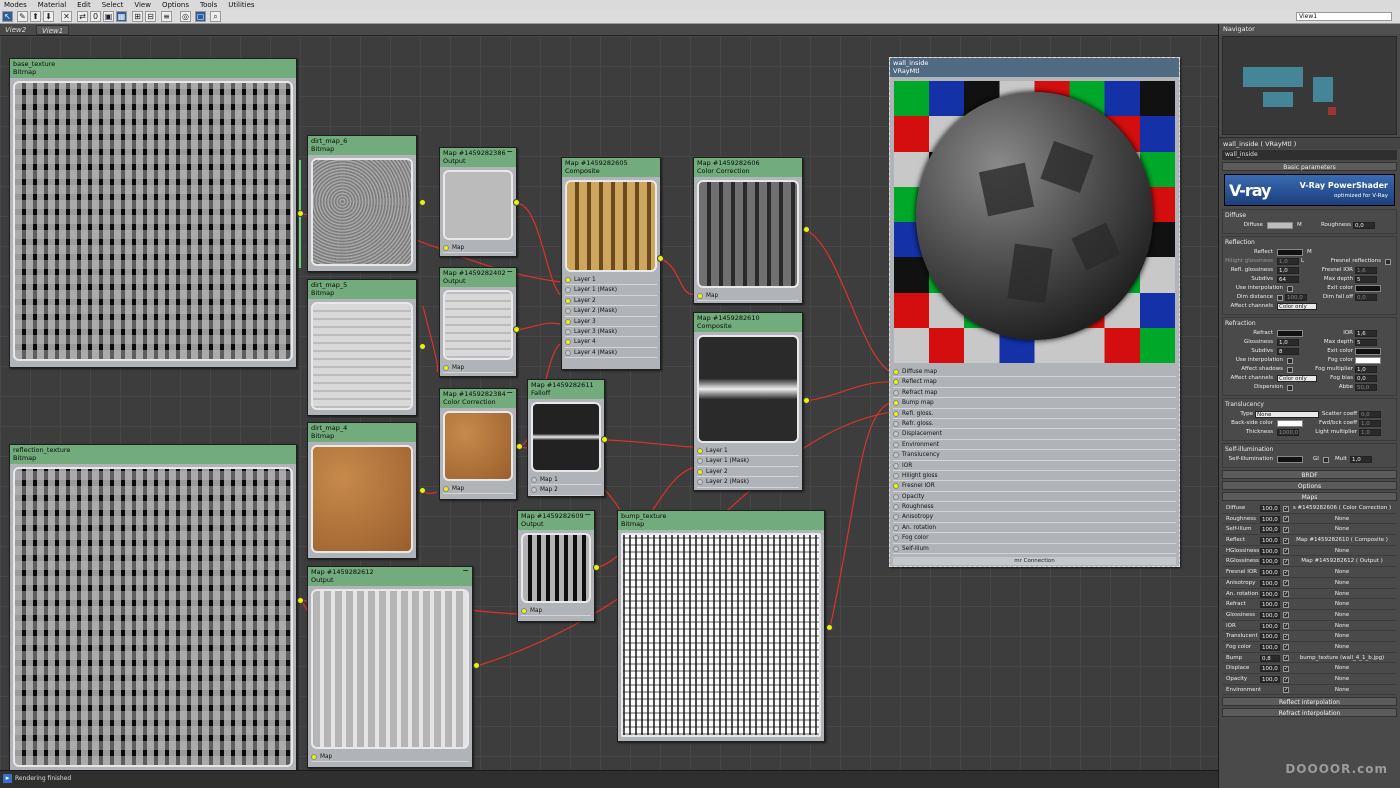 Image resolution: width=1400 pixels, height=788 pixels. Describe the element at coordinates (113, 5) in the screenshot. I see `menu-select: Select` at that location.